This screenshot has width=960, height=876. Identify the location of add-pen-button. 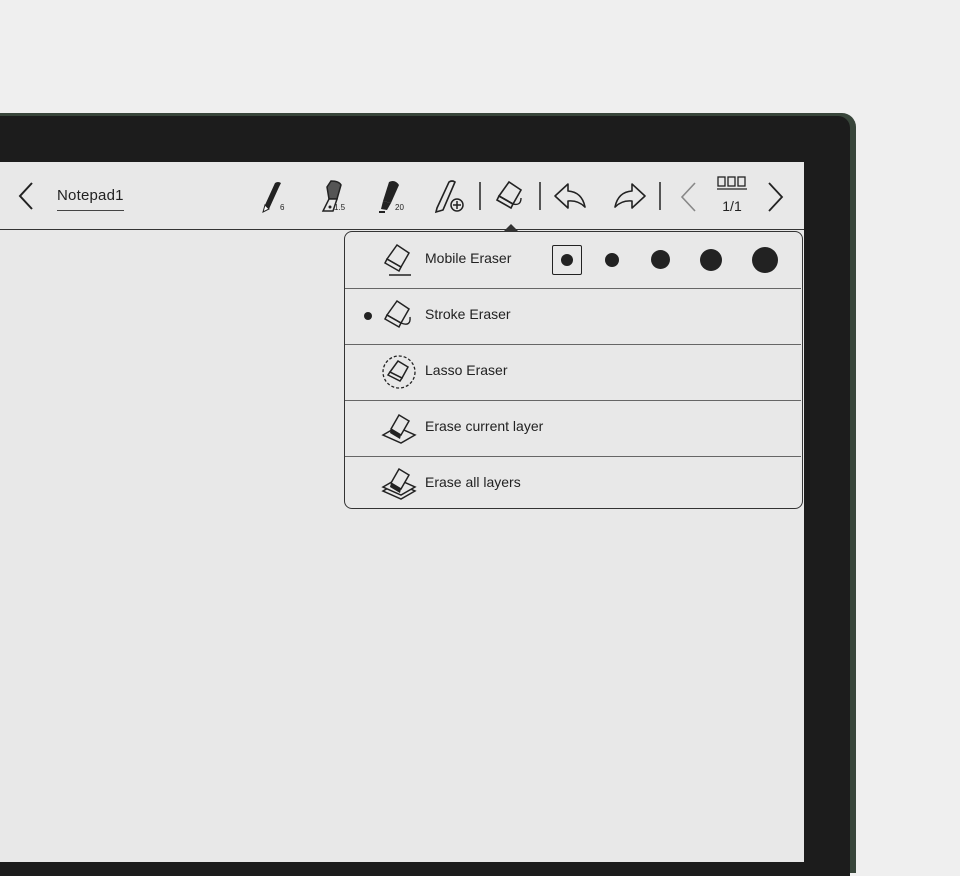
(448, 196).